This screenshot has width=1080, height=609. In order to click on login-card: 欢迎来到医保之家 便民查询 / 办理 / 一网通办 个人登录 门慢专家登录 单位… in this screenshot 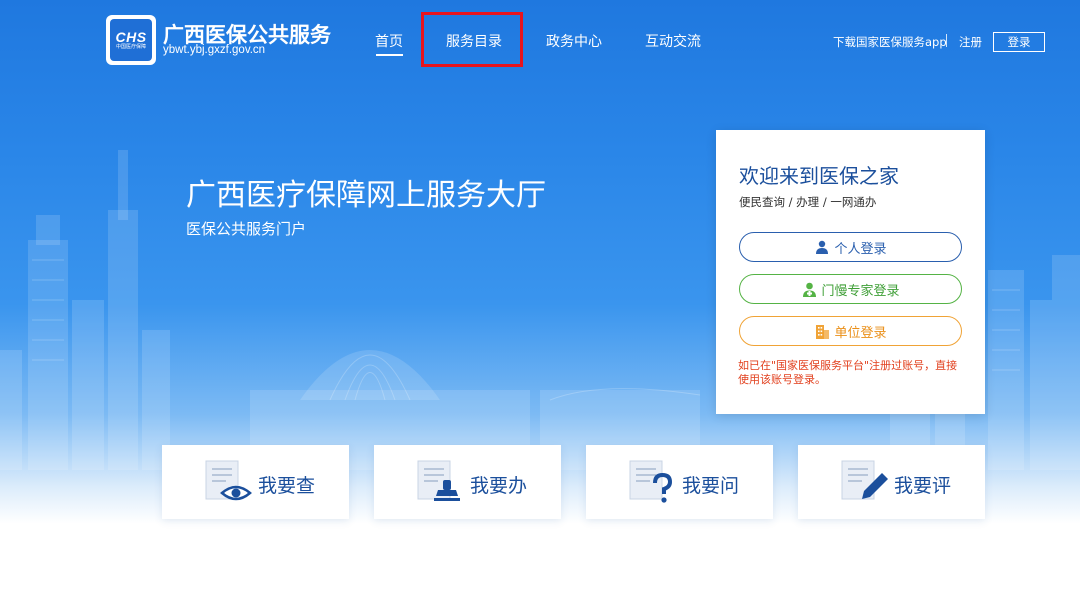, I will do `click(850, 272)`.